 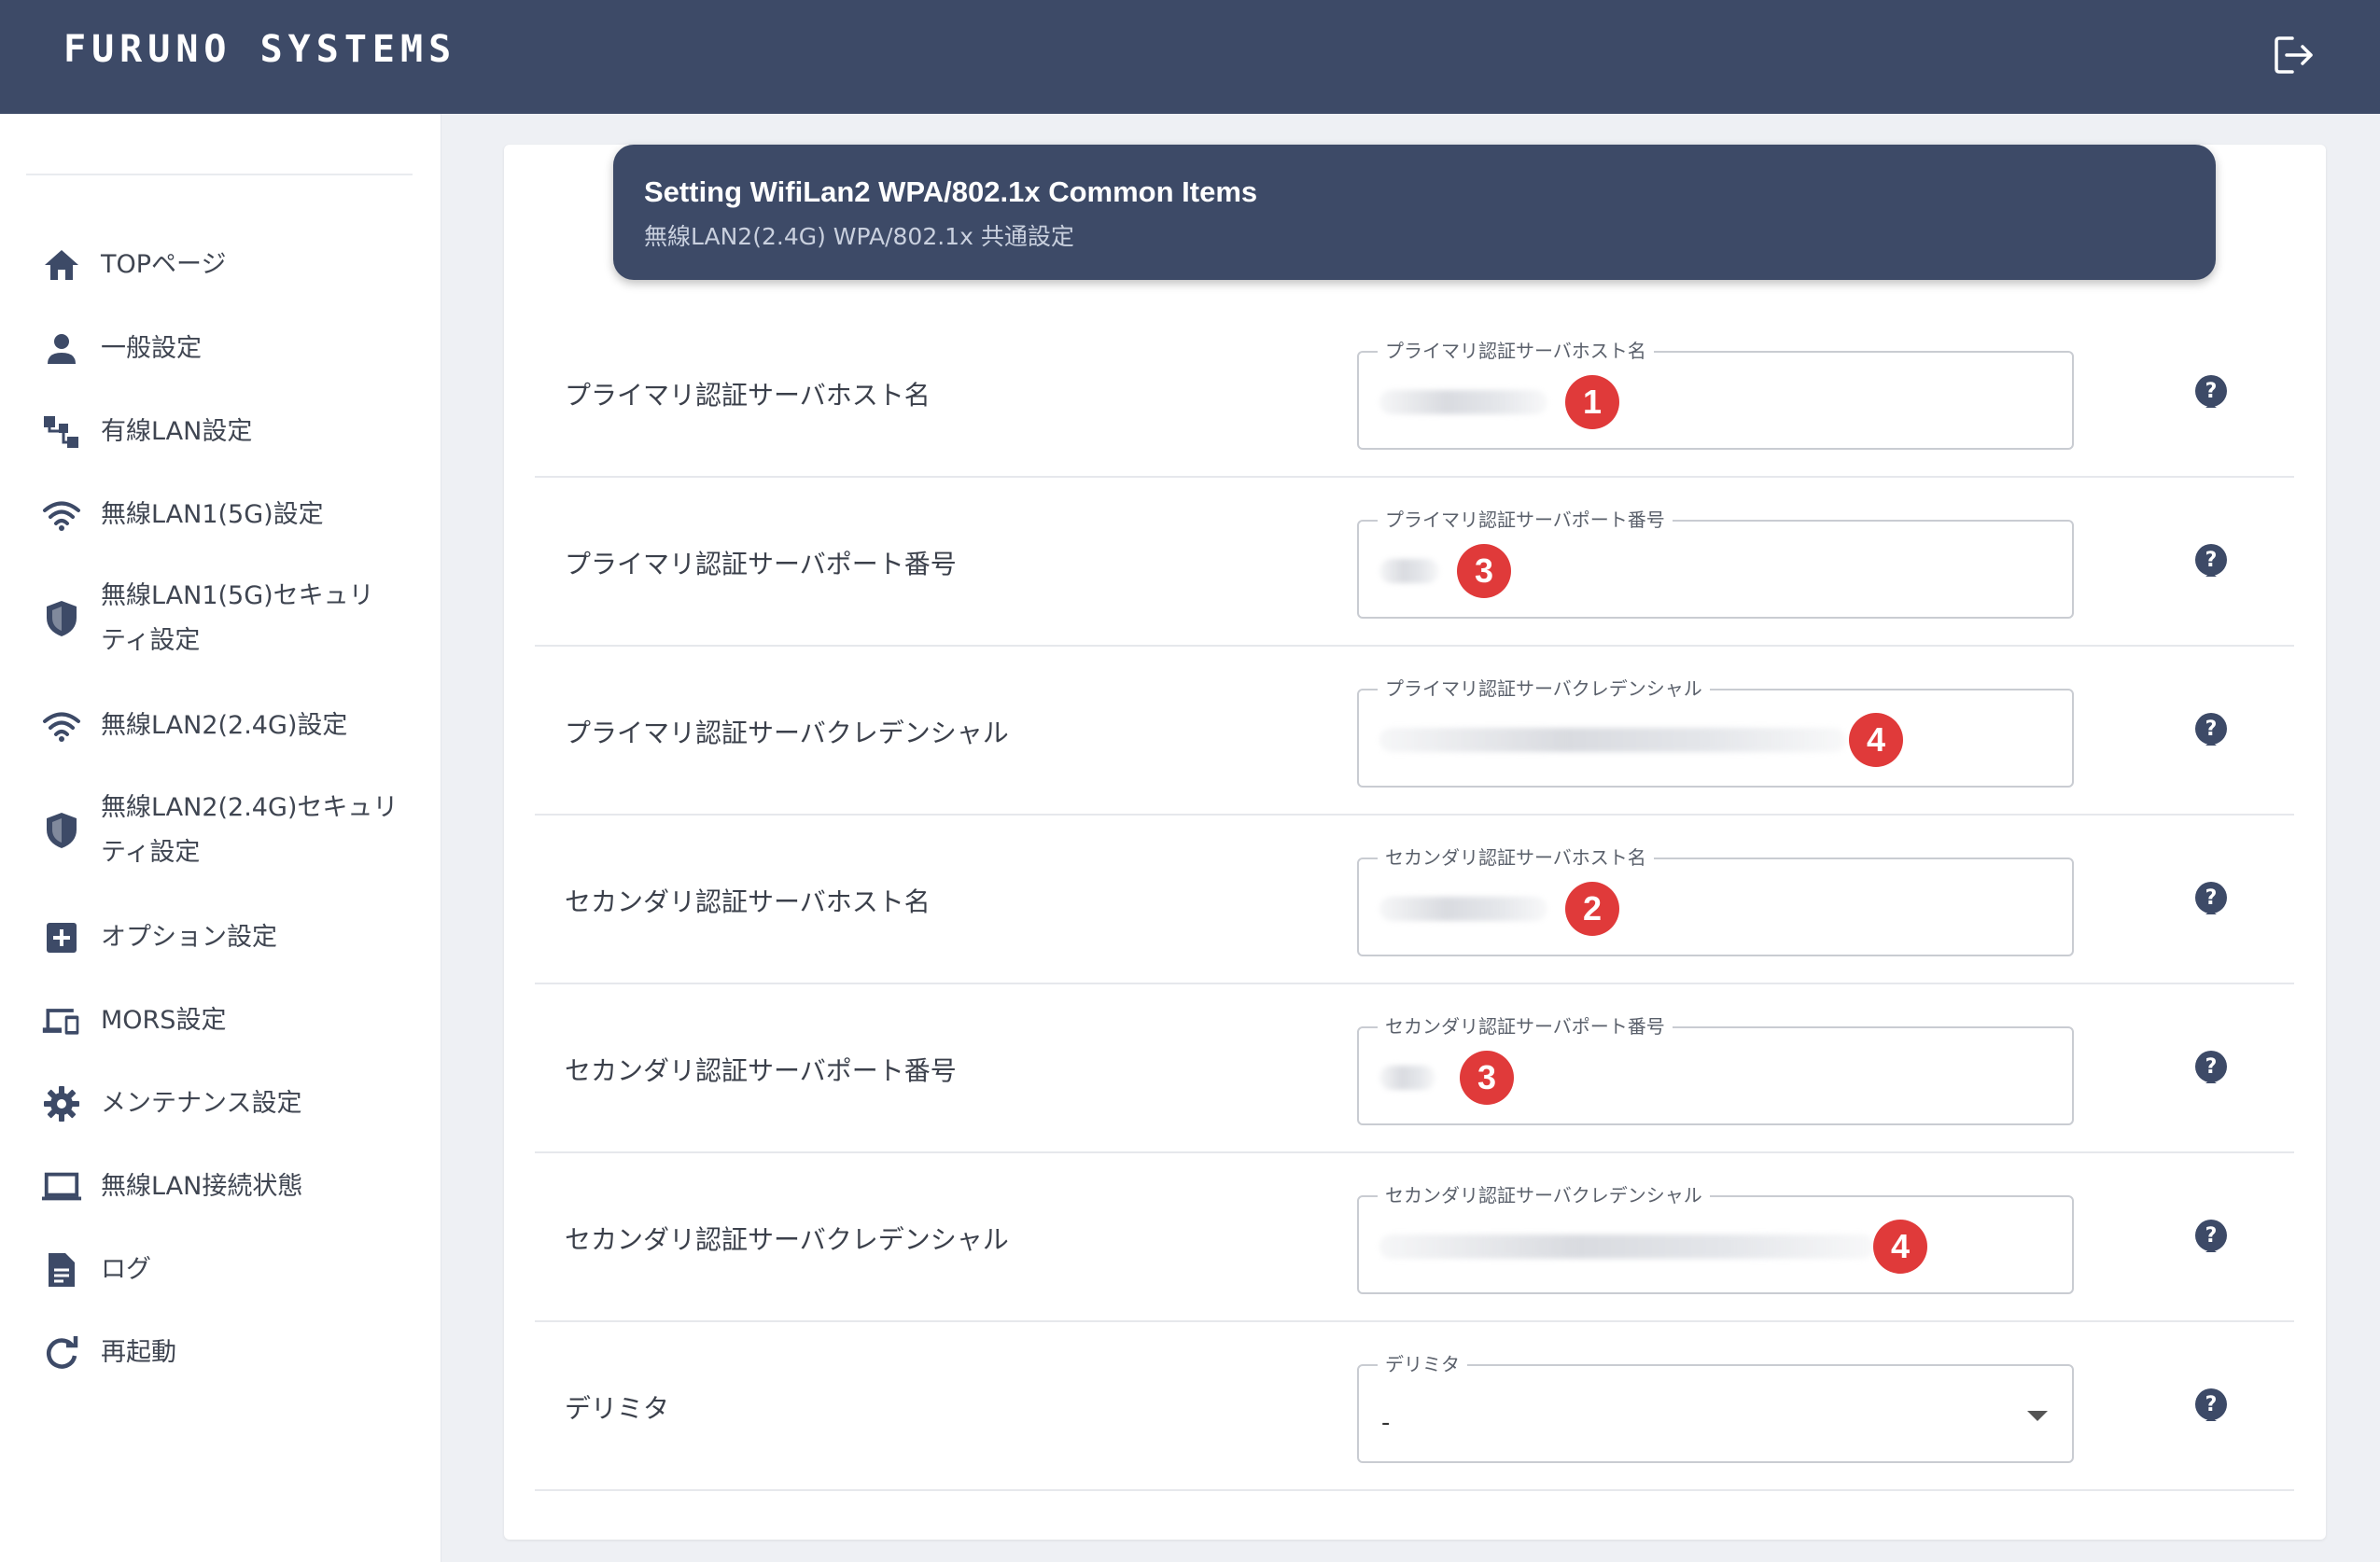 I want to click on laptop-icon, so click(x=61, y=1186).